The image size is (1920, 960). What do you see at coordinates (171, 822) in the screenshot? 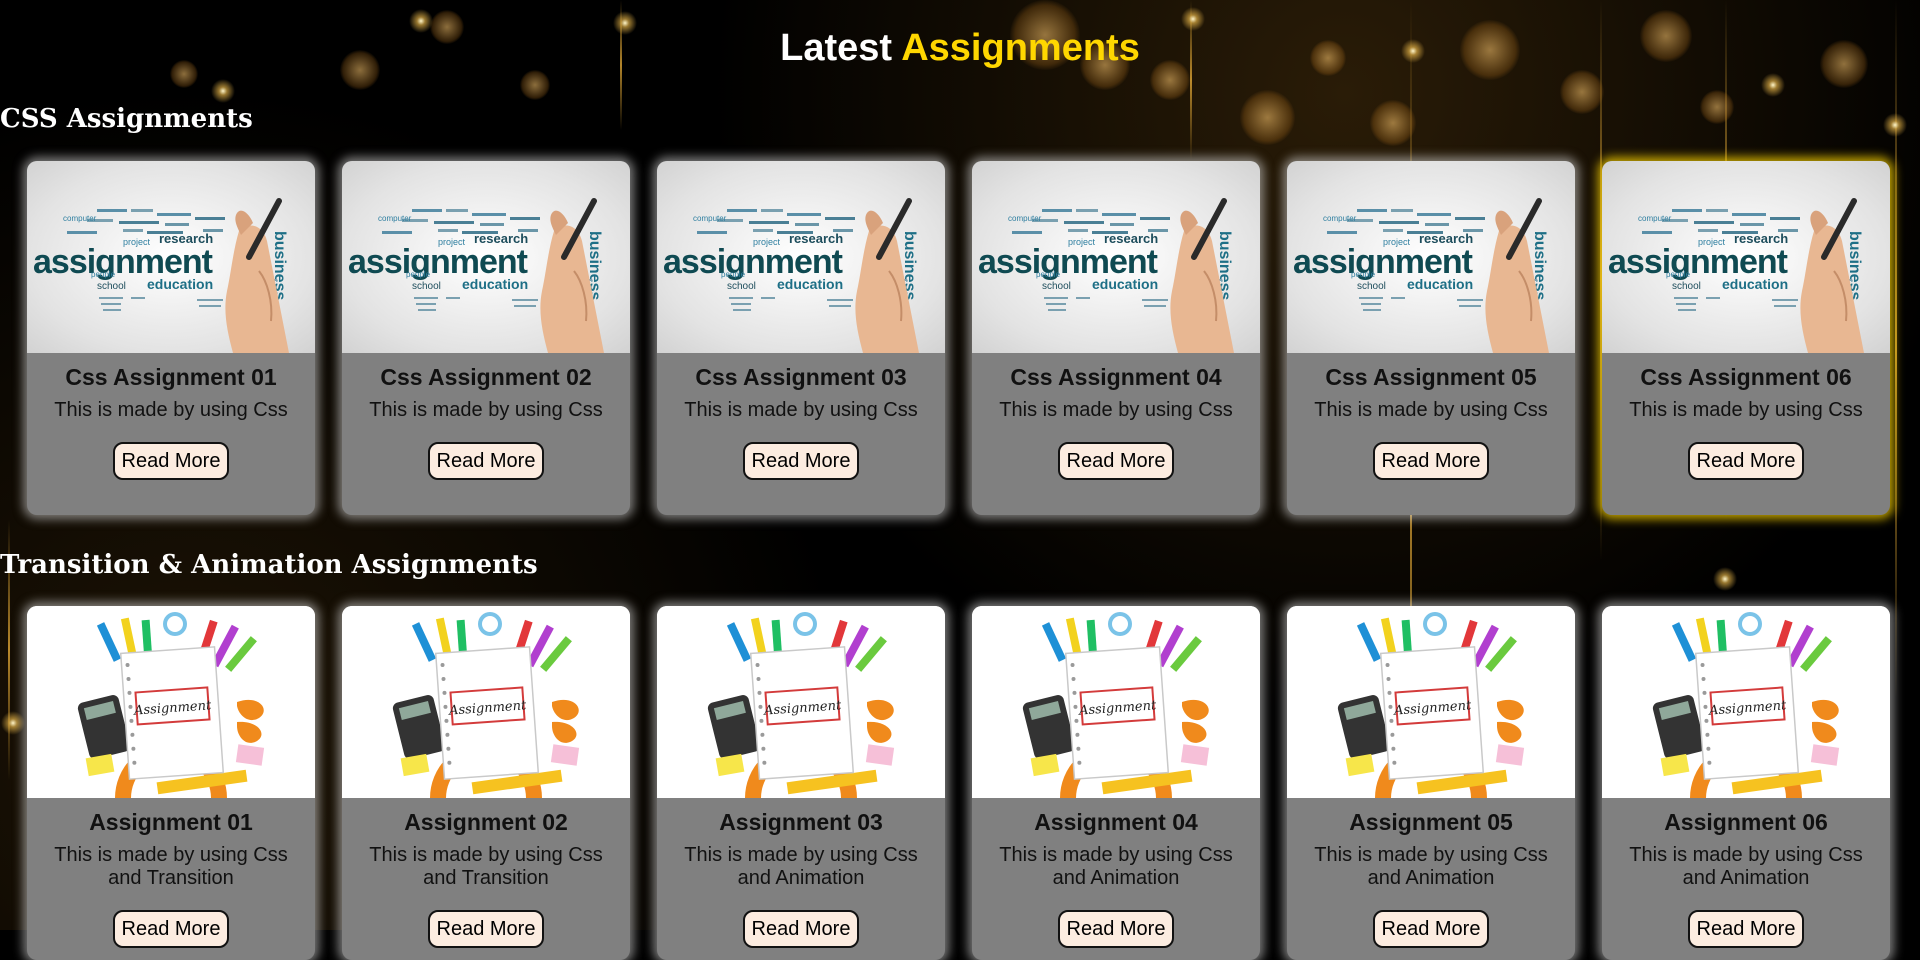
I see `card-title: Assignment 01` at bounding box center [171, 822].